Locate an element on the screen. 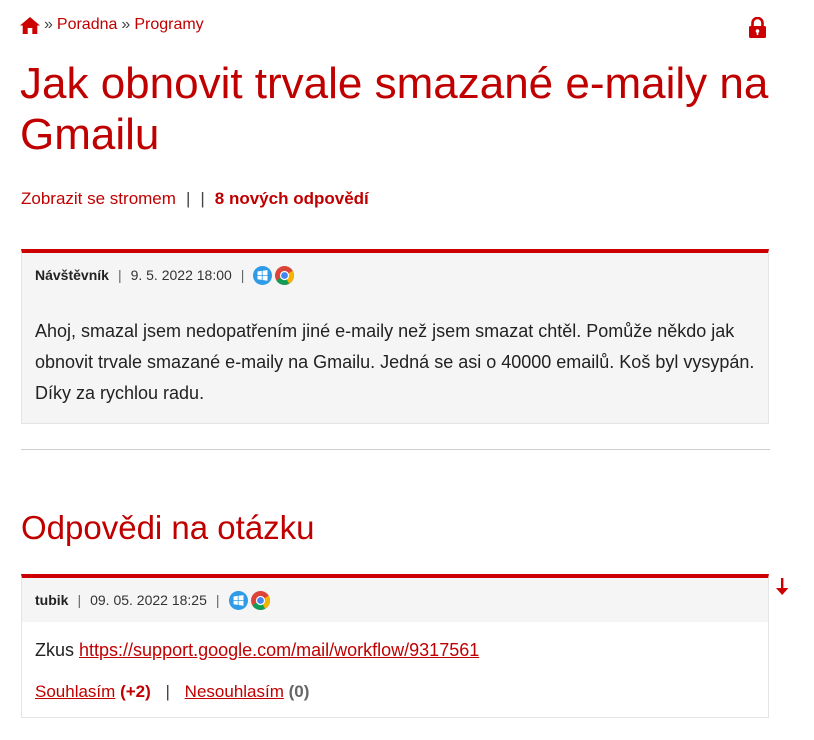 The height and width of the screenshot is (740, 814). new-answers-link: 8 nových odpovědí is located at coordinates (292, 199).